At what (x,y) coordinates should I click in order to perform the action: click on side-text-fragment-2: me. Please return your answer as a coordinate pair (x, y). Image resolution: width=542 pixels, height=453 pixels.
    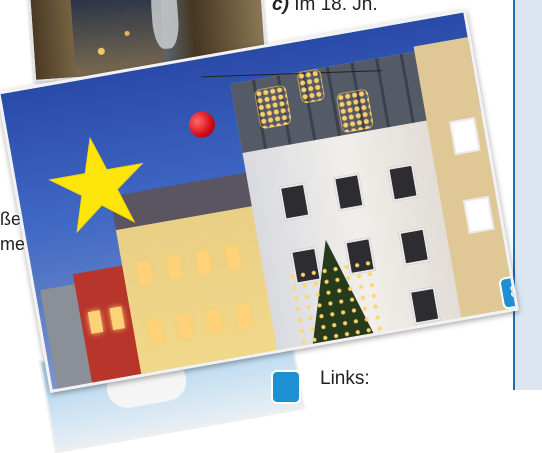
    Looking at the image, I should click on (13, 244).